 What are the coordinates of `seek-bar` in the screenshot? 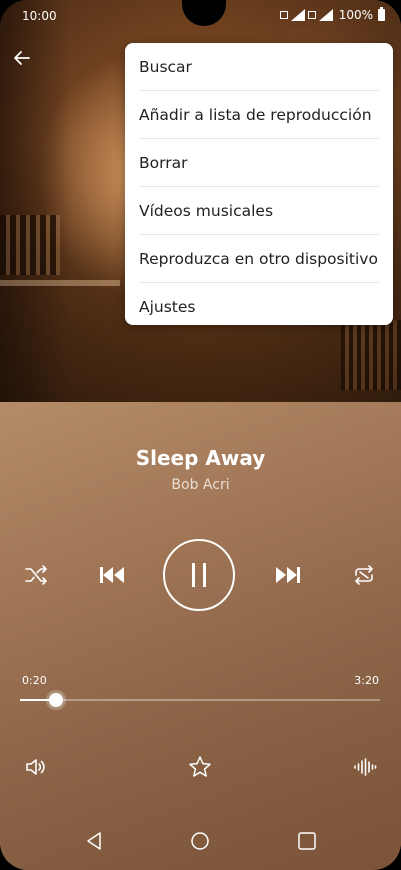 It's located at (200, 700).